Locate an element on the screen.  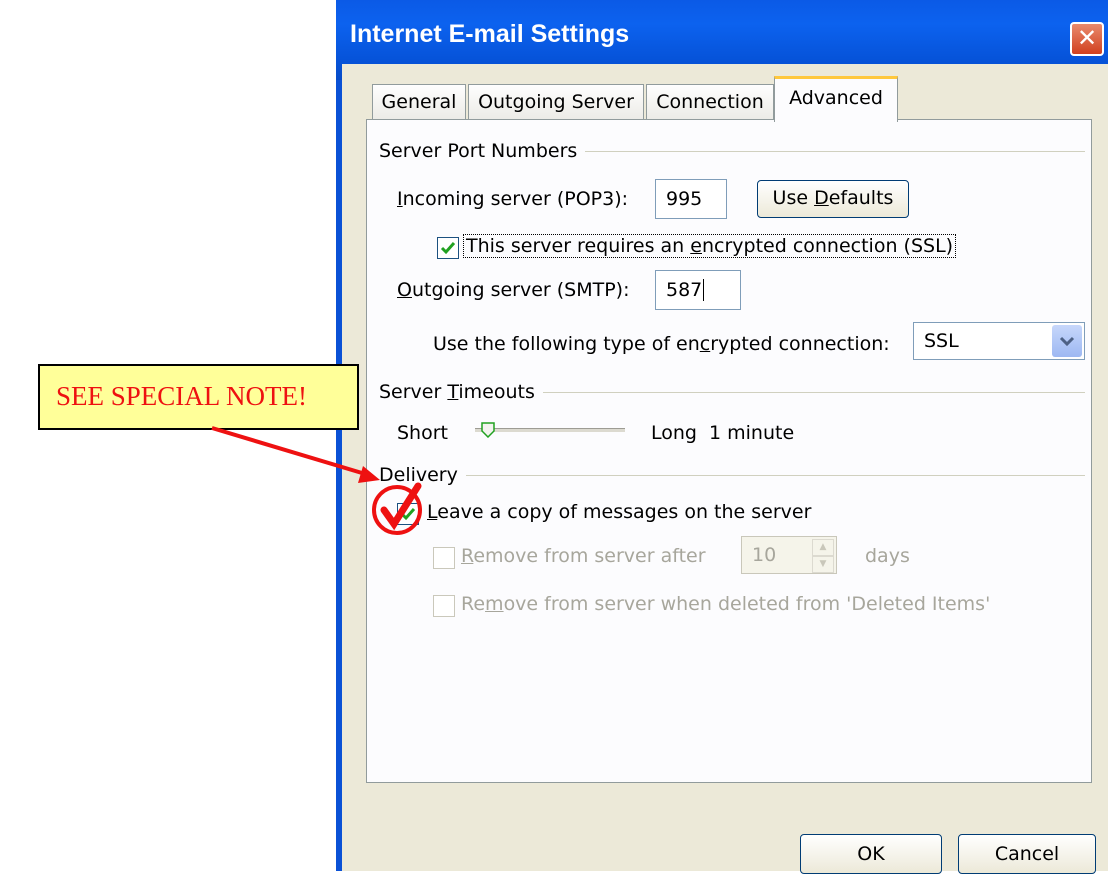
tab-advanced: Advanced is located at coordinates (836, 99).